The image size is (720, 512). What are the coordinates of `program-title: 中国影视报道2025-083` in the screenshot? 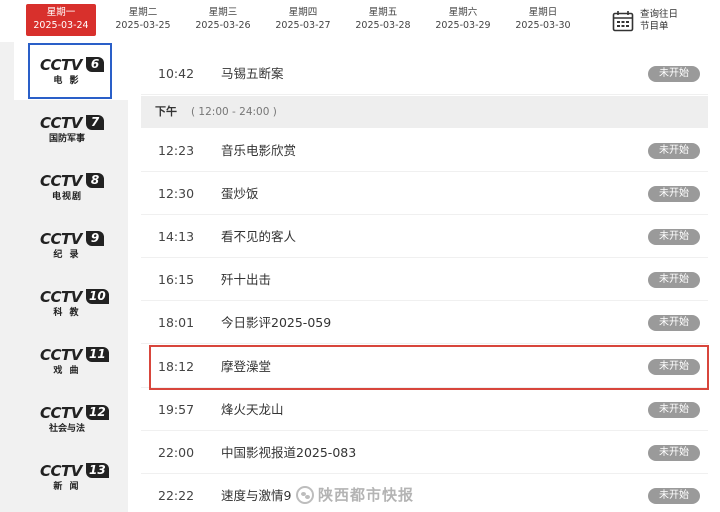 It's located at (289, 452).